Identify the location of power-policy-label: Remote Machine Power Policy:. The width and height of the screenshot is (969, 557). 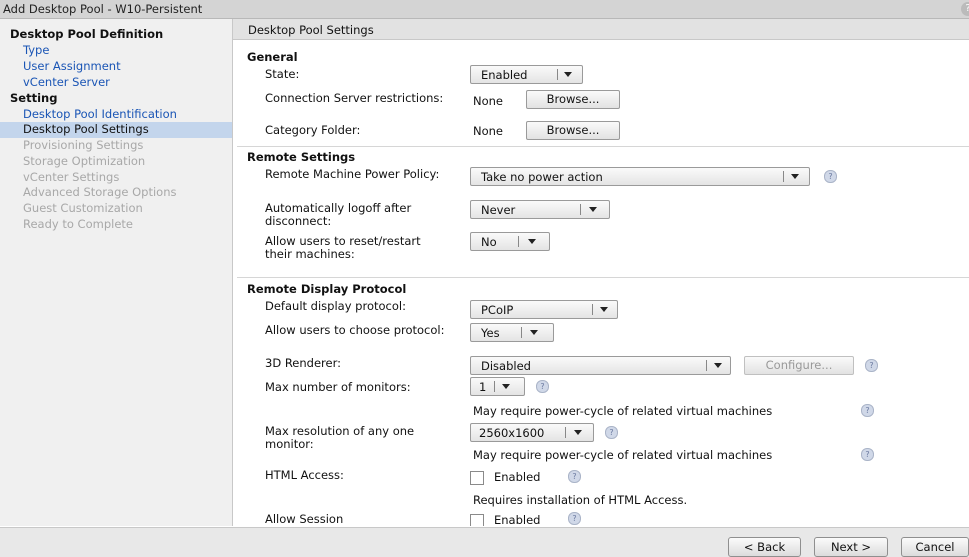
(352, 174).